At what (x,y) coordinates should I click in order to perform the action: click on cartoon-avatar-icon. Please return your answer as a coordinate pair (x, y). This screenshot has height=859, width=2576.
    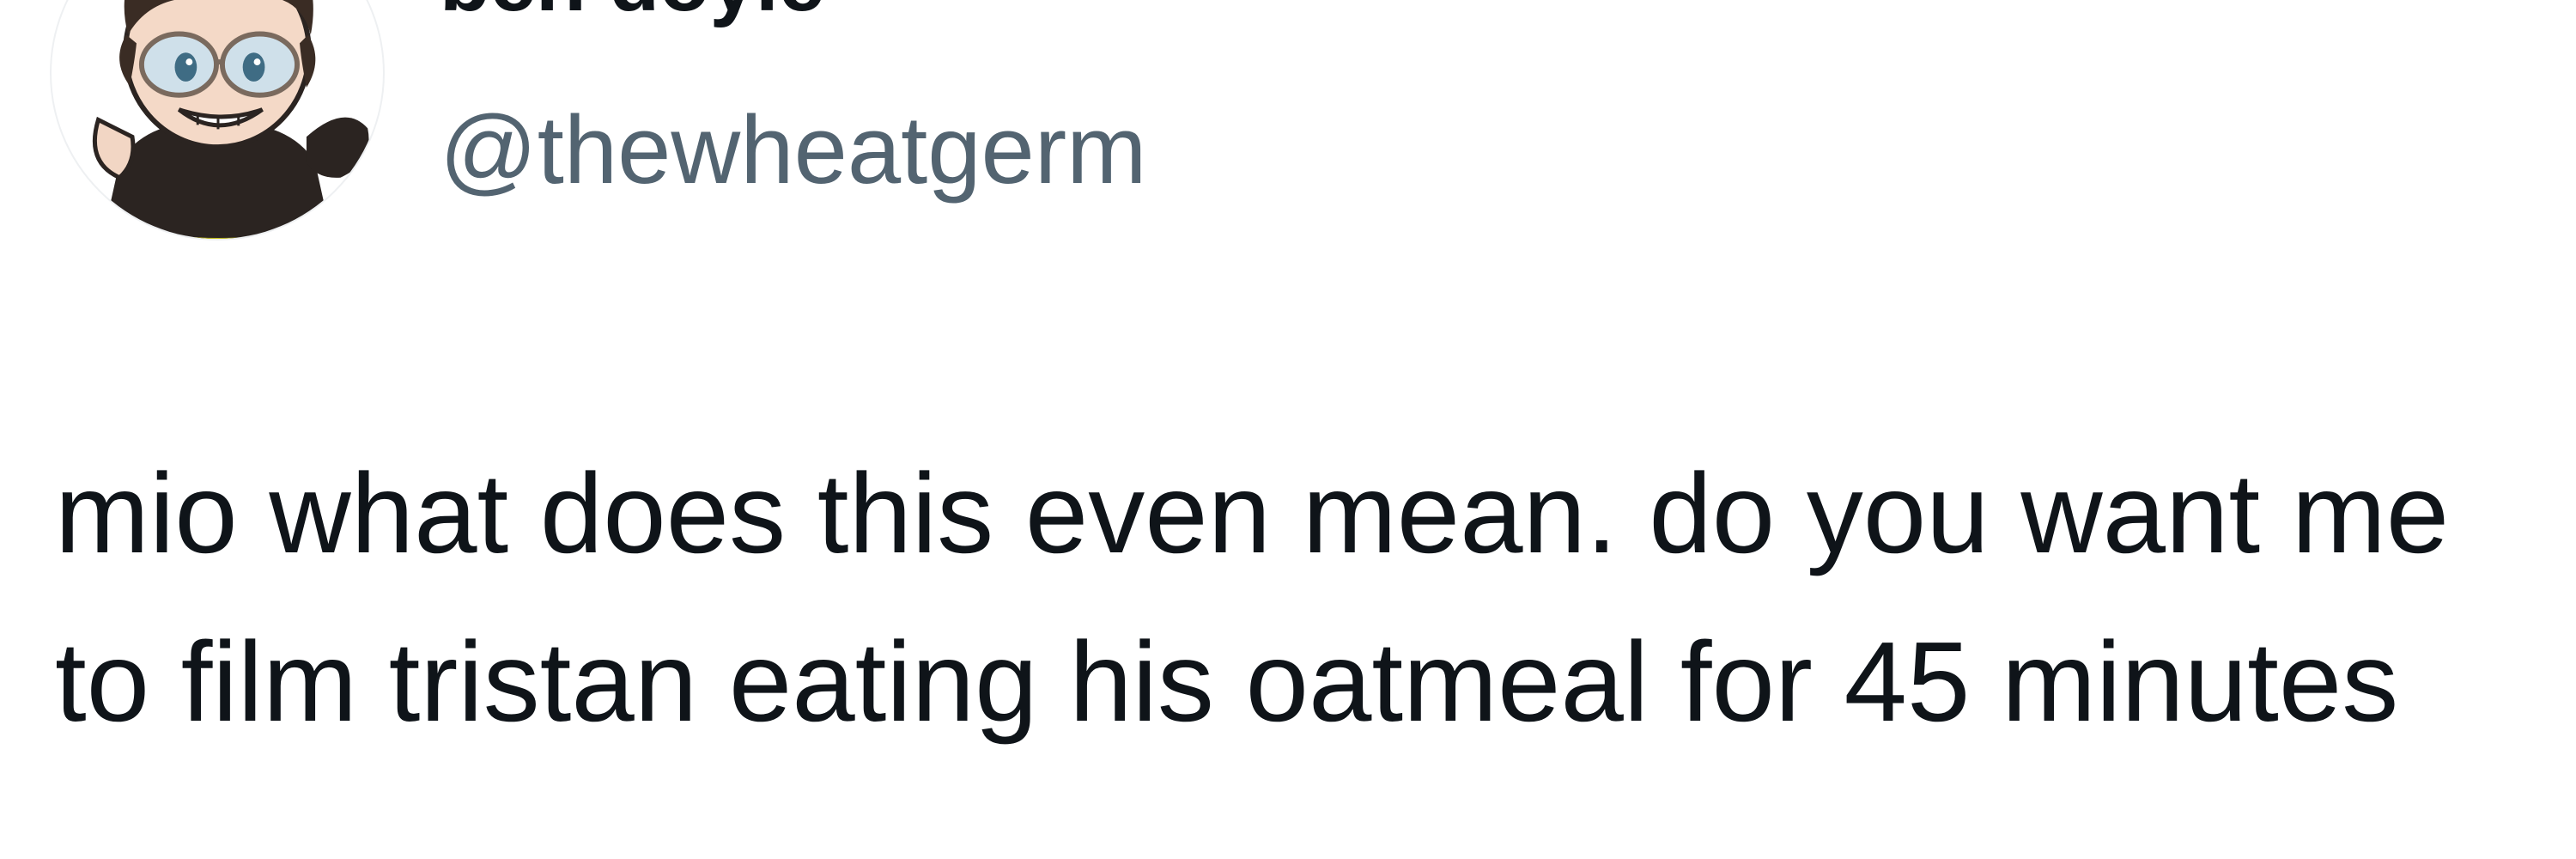
    Looking at the image, I should click on (230, 119).